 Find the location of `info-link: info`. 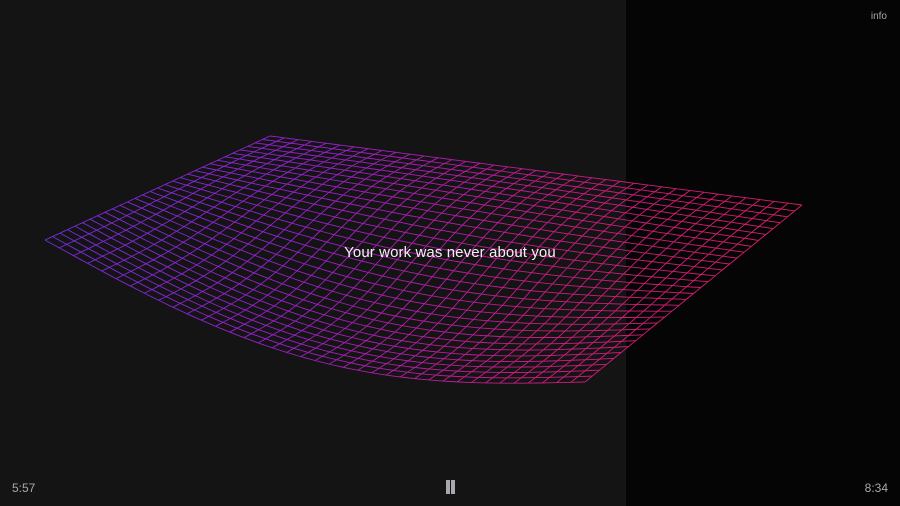

info-link: info is located at coordinates (879, 16).